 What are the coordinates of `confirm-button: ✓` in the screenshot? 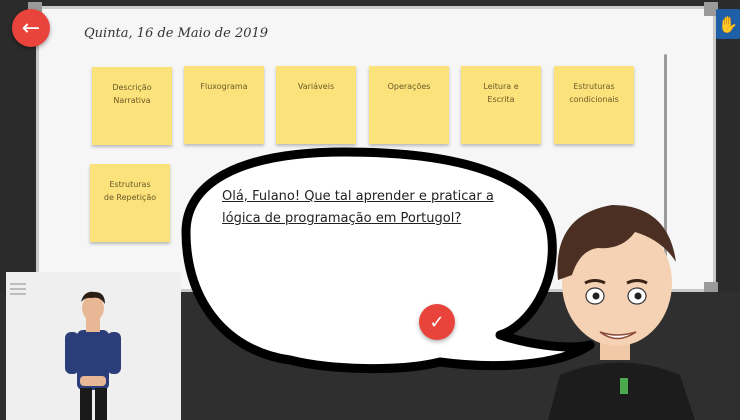 It's located at (437, 322).